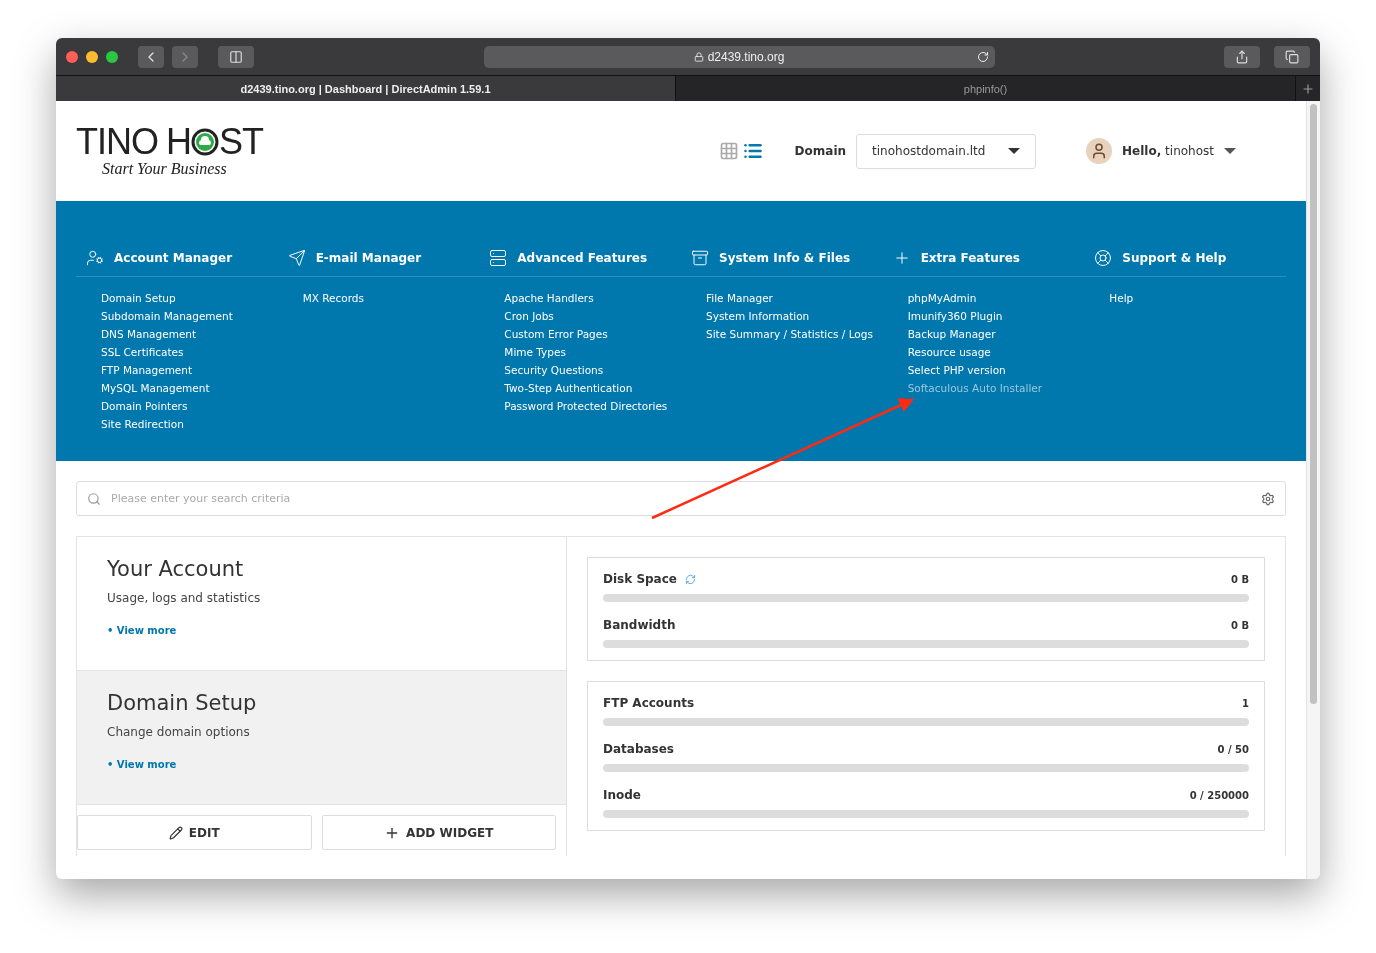 This screenshot has height=953, width=1376. What do you see at coordinates (189, 298) in the screenshot?
I see `menu-link: Domain Setup` at bounding box center [189, 298].